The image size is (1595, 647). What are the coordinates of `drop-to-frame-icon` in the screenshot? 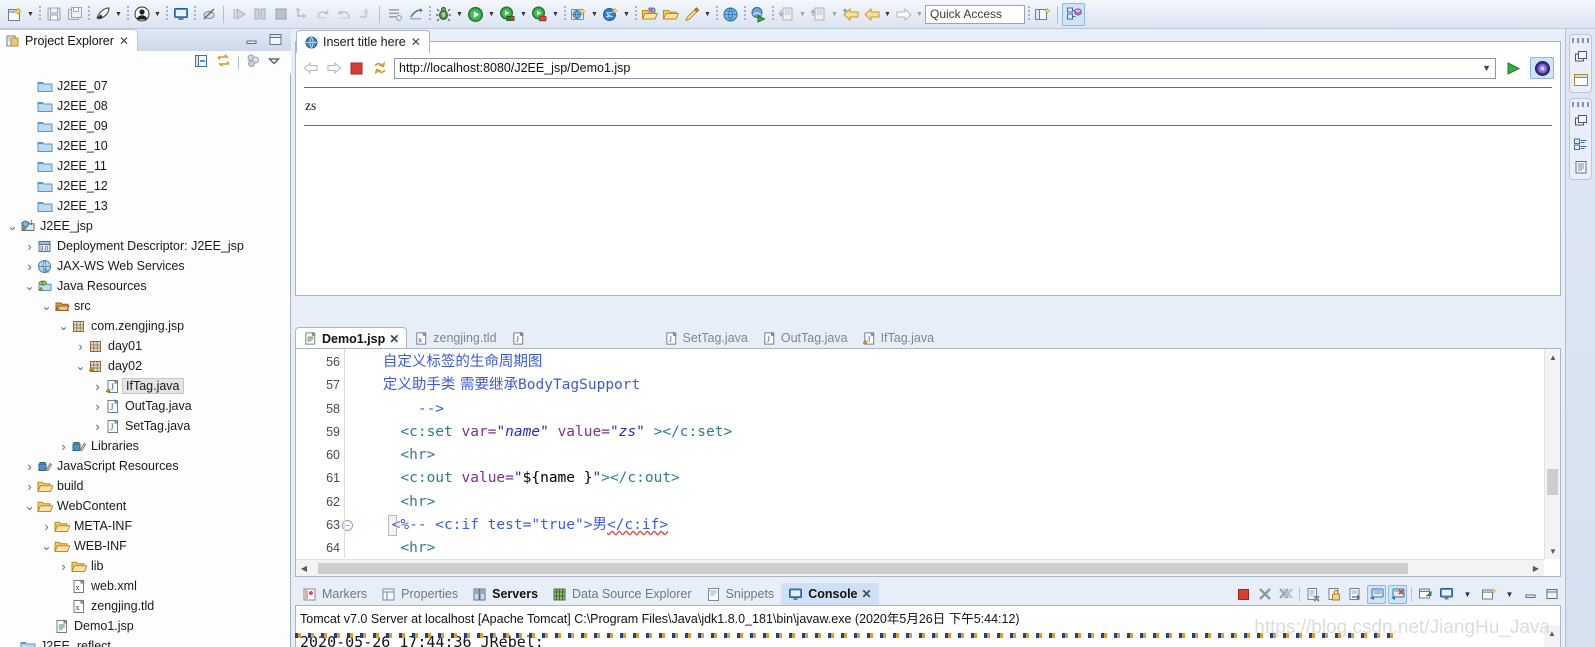 It's located at (364, 14).